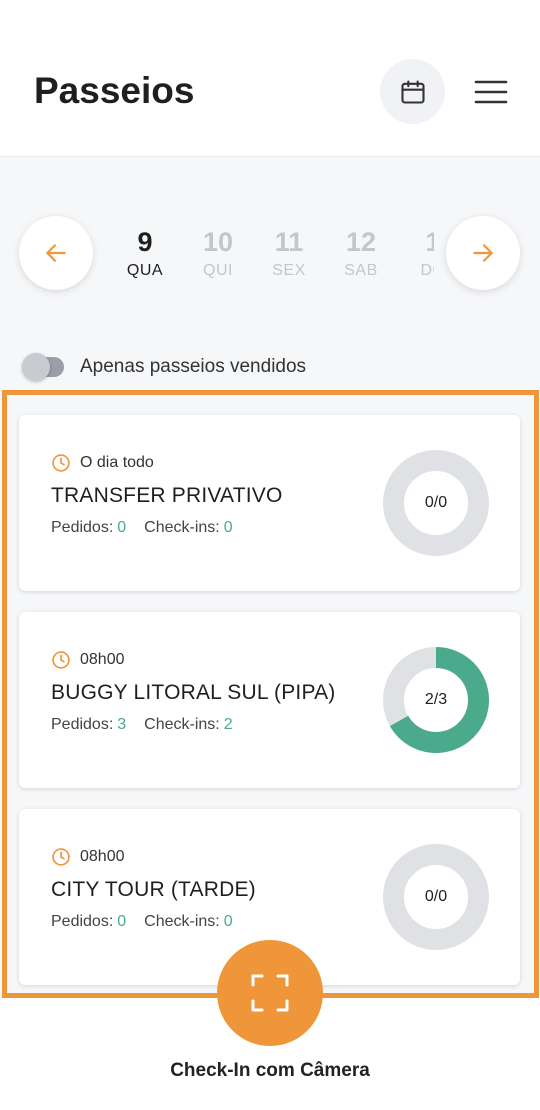 This screenshot has height=1110, width=540. I want to click on day-weekday: SAB, so click(361, 270).